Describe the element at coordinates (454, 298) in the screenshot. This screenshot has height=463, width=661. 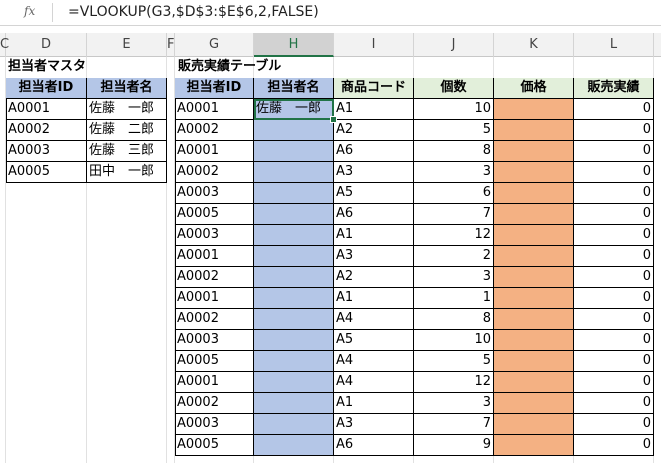
I see `sales-table-cell: 1` at that location.